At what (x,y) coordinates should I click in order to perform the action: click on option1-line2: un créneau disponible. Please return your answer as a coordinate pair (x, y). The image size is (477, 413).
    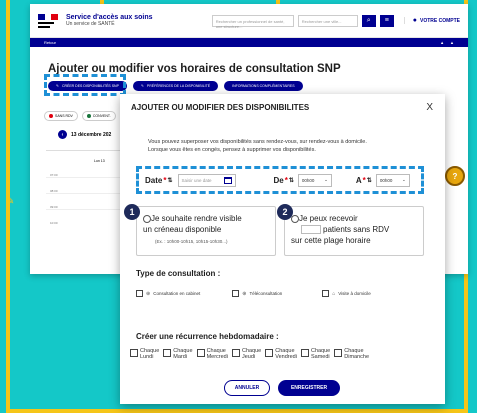
    Looking at the image, I should click on (182, 229).